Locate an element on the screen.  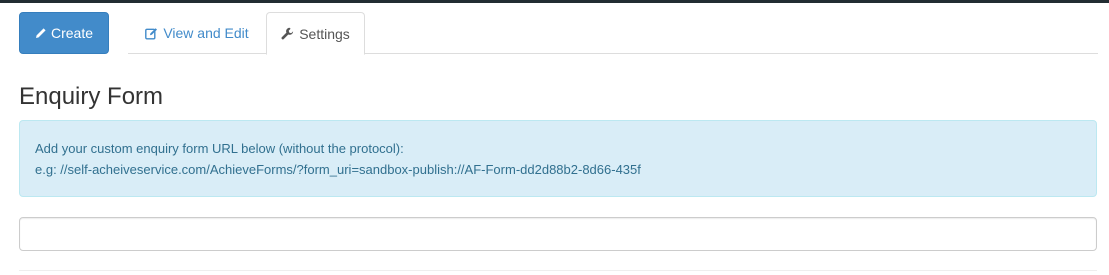
tab-settings-label: Settings is located at coordinates (324, 33).